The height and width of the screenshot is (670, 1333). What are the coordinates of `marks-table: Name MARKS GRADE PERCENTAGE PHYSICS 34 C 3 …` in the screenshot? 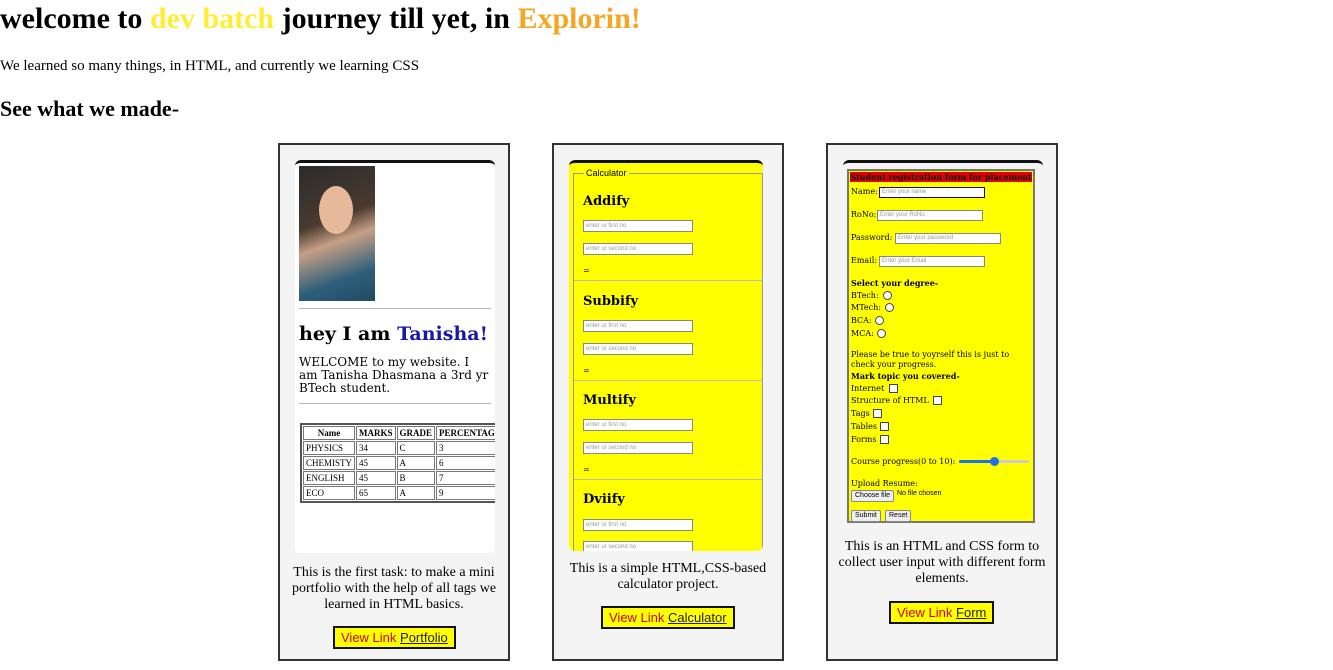 It's located at (397, 463).